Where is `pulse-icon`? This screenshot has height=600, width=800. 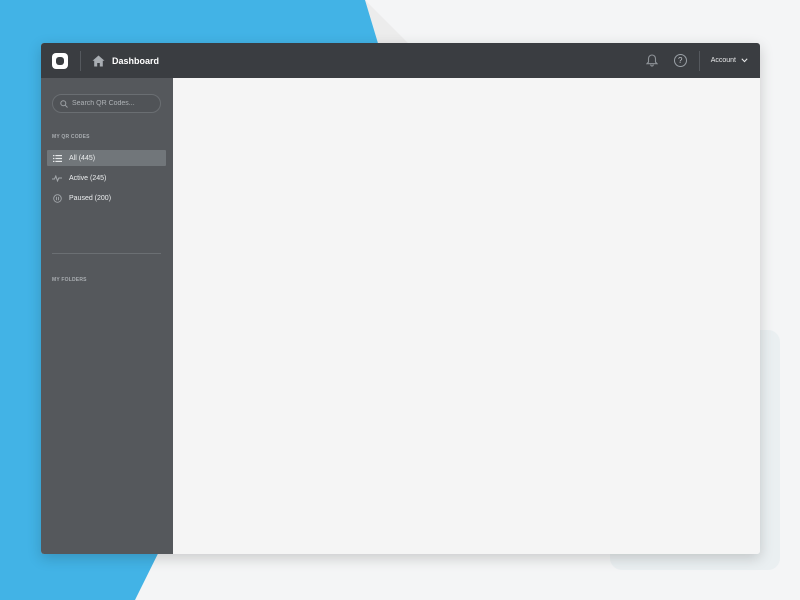 pulse-icon is located at coordinates (57, 178).